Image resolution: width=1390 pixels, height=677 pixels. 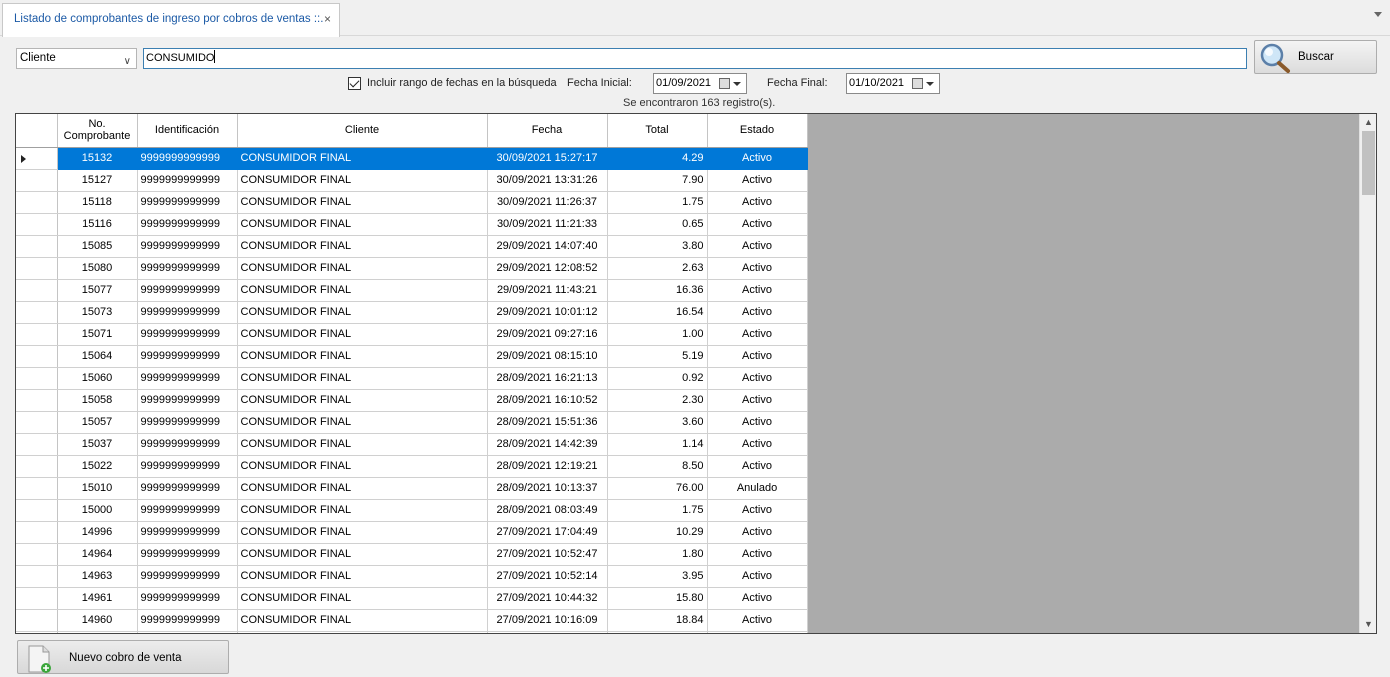 What do you see at coordinates (547, 632) in the screenshot?
I see `table-cell: 27/09/2021 09:51:20` at bounding box center [547, 632].